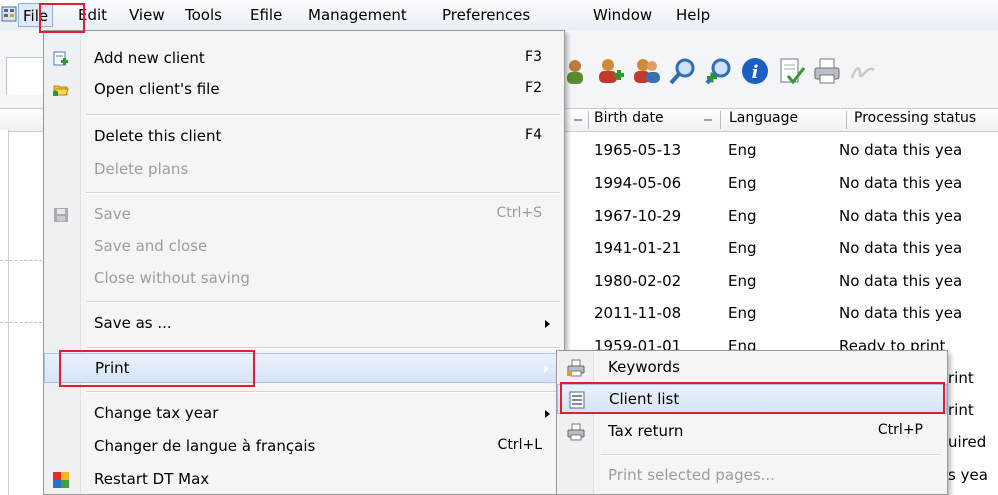  What do you see at coordinates (915, 118) in the screenshot?
I see `column-header-processing-status: Processing status` at bounding box center [915, 118].